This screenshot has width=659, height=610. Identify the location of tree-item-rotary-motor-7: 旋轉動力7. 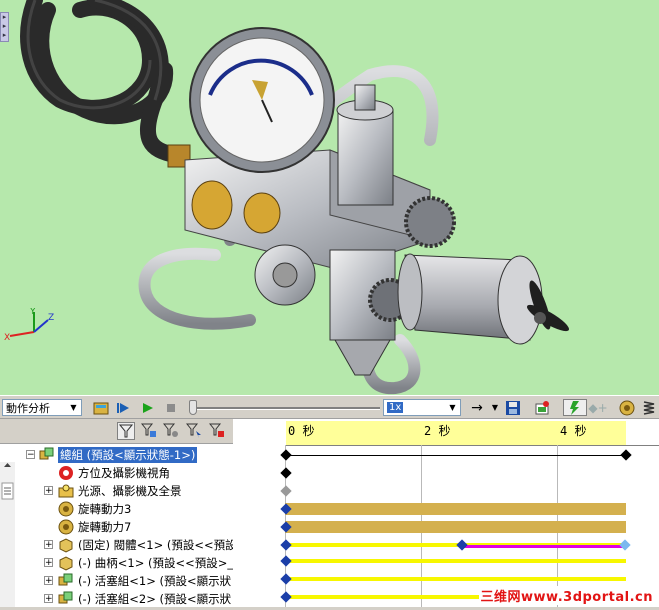
(116, 527).